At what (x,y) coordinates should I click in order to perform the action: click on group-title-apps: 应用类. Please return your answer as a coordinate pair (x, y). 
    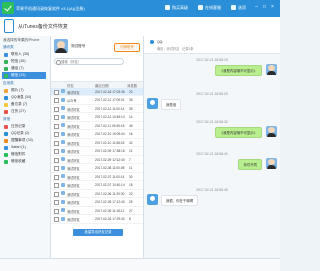
    Looking at the image, I should click on (8, 83).